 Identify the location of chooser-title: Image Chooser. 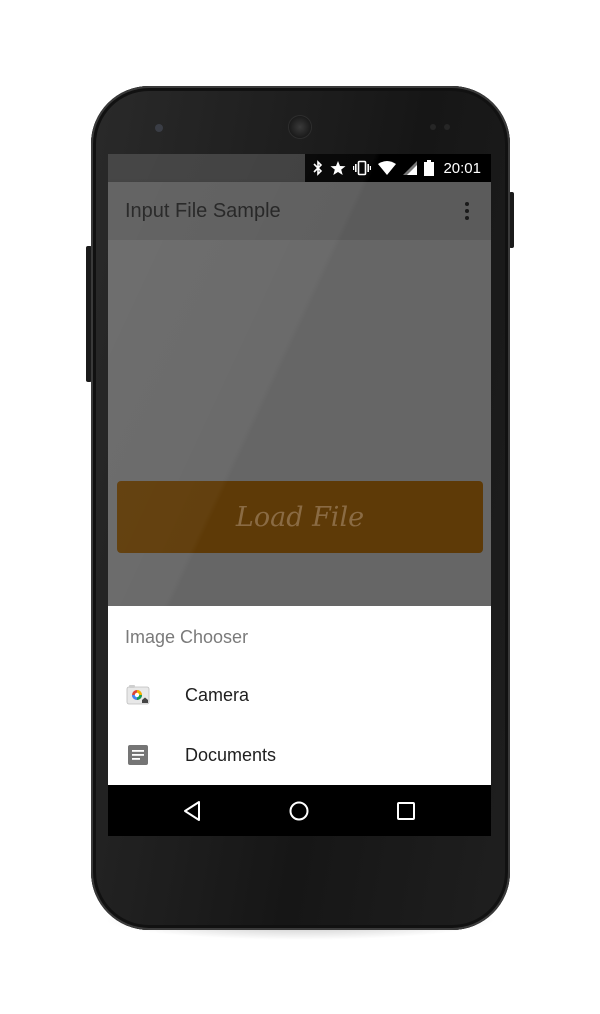
(187, 637).